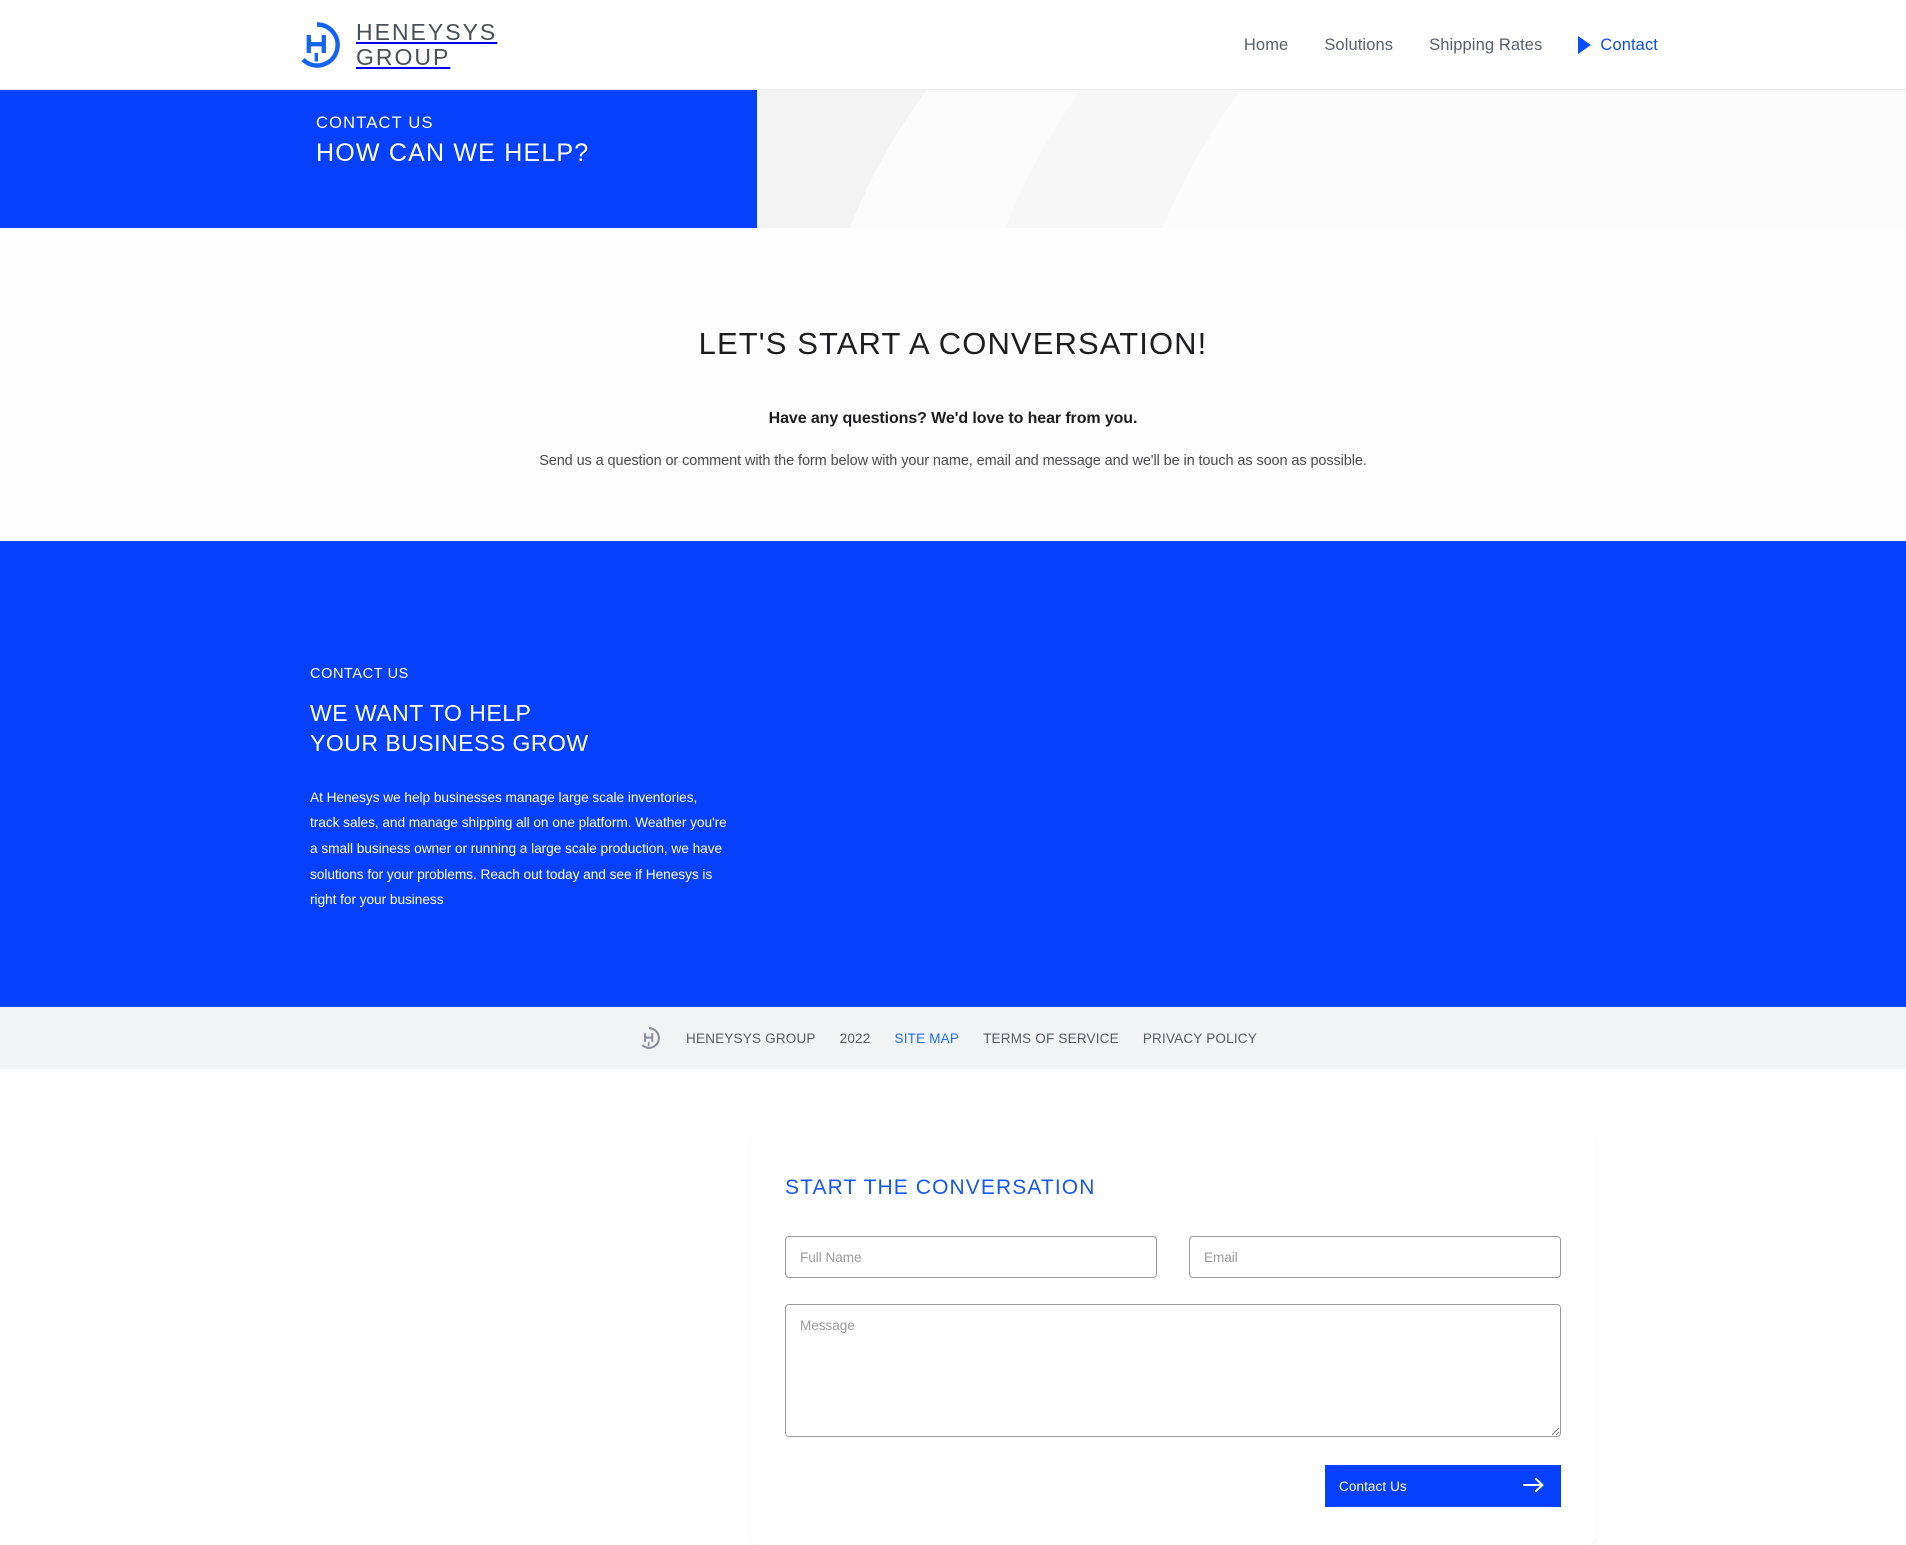  What do you see at coordinates (375, 123) in the screenshot?
I see `hero-eyebrow: CONTACT US` at bounding box center [375, 123].